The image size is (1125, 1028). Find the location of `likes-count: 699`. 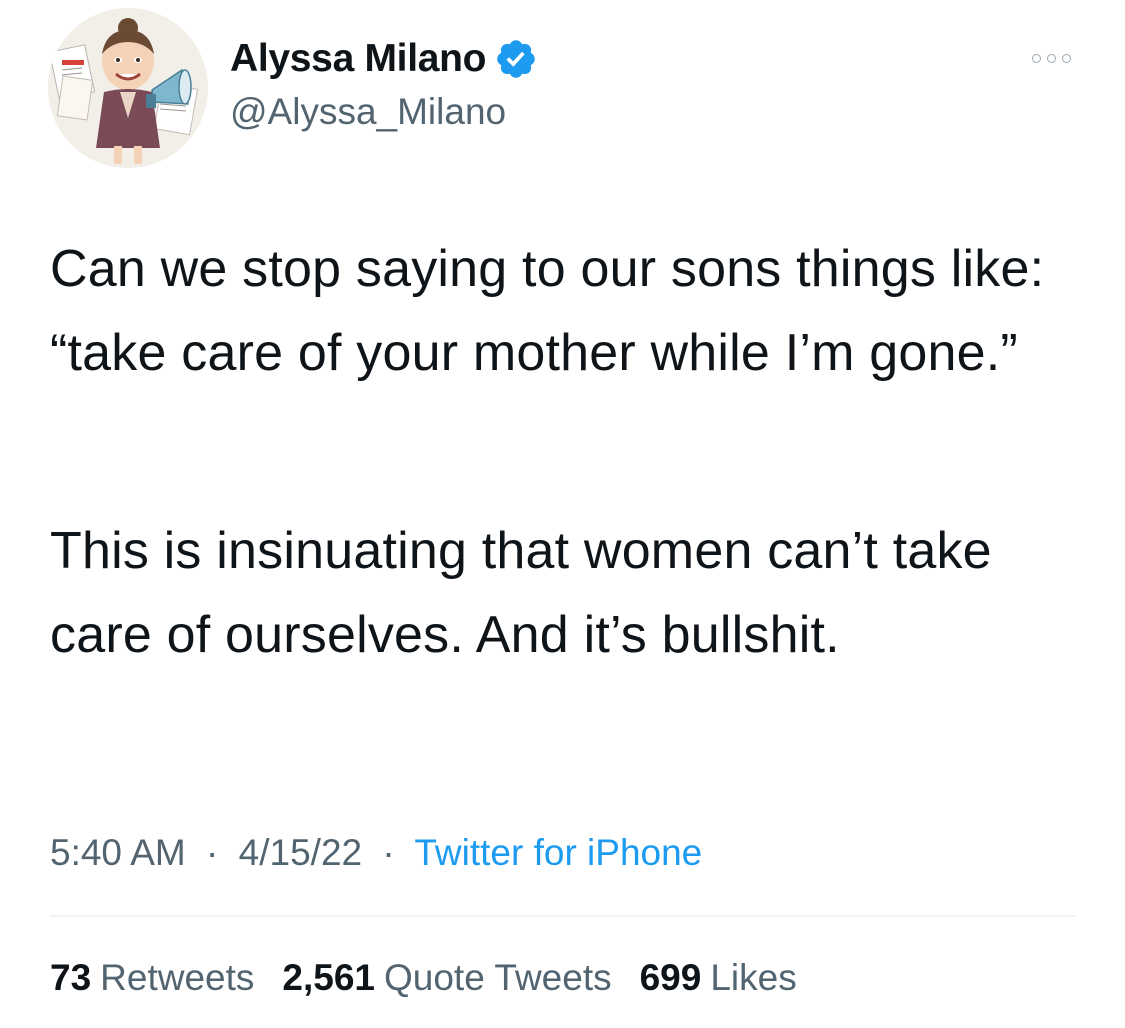

likes-count: 699 is located at coordinates (670, 977).